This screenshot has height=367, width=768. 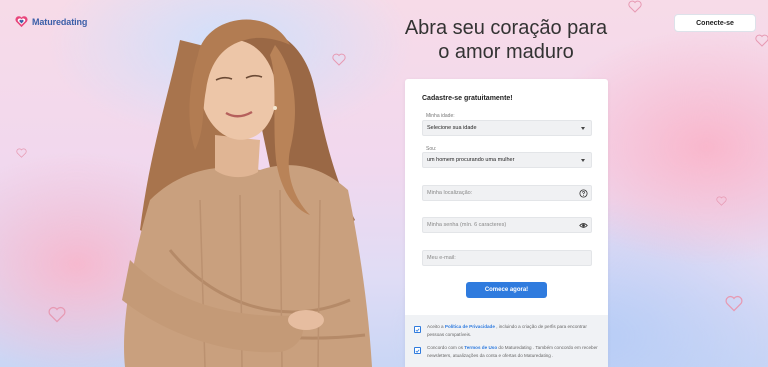 I want to click on login-button: Conecte-se, so click(x=715, y=23).